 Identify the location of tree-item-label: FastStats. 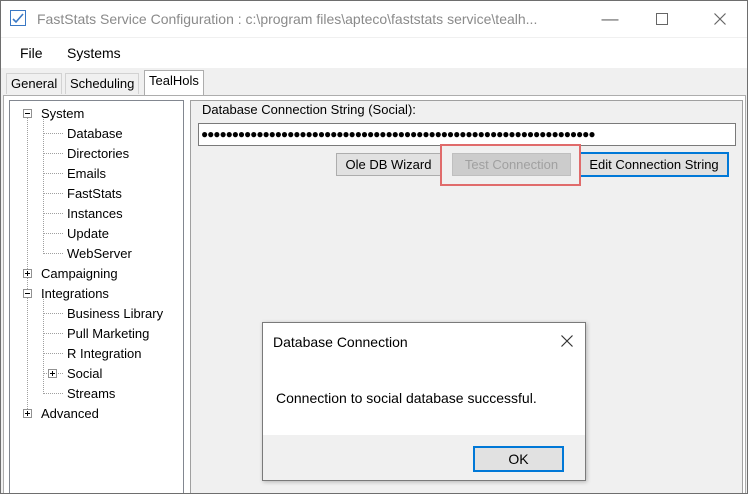
(94, 193).